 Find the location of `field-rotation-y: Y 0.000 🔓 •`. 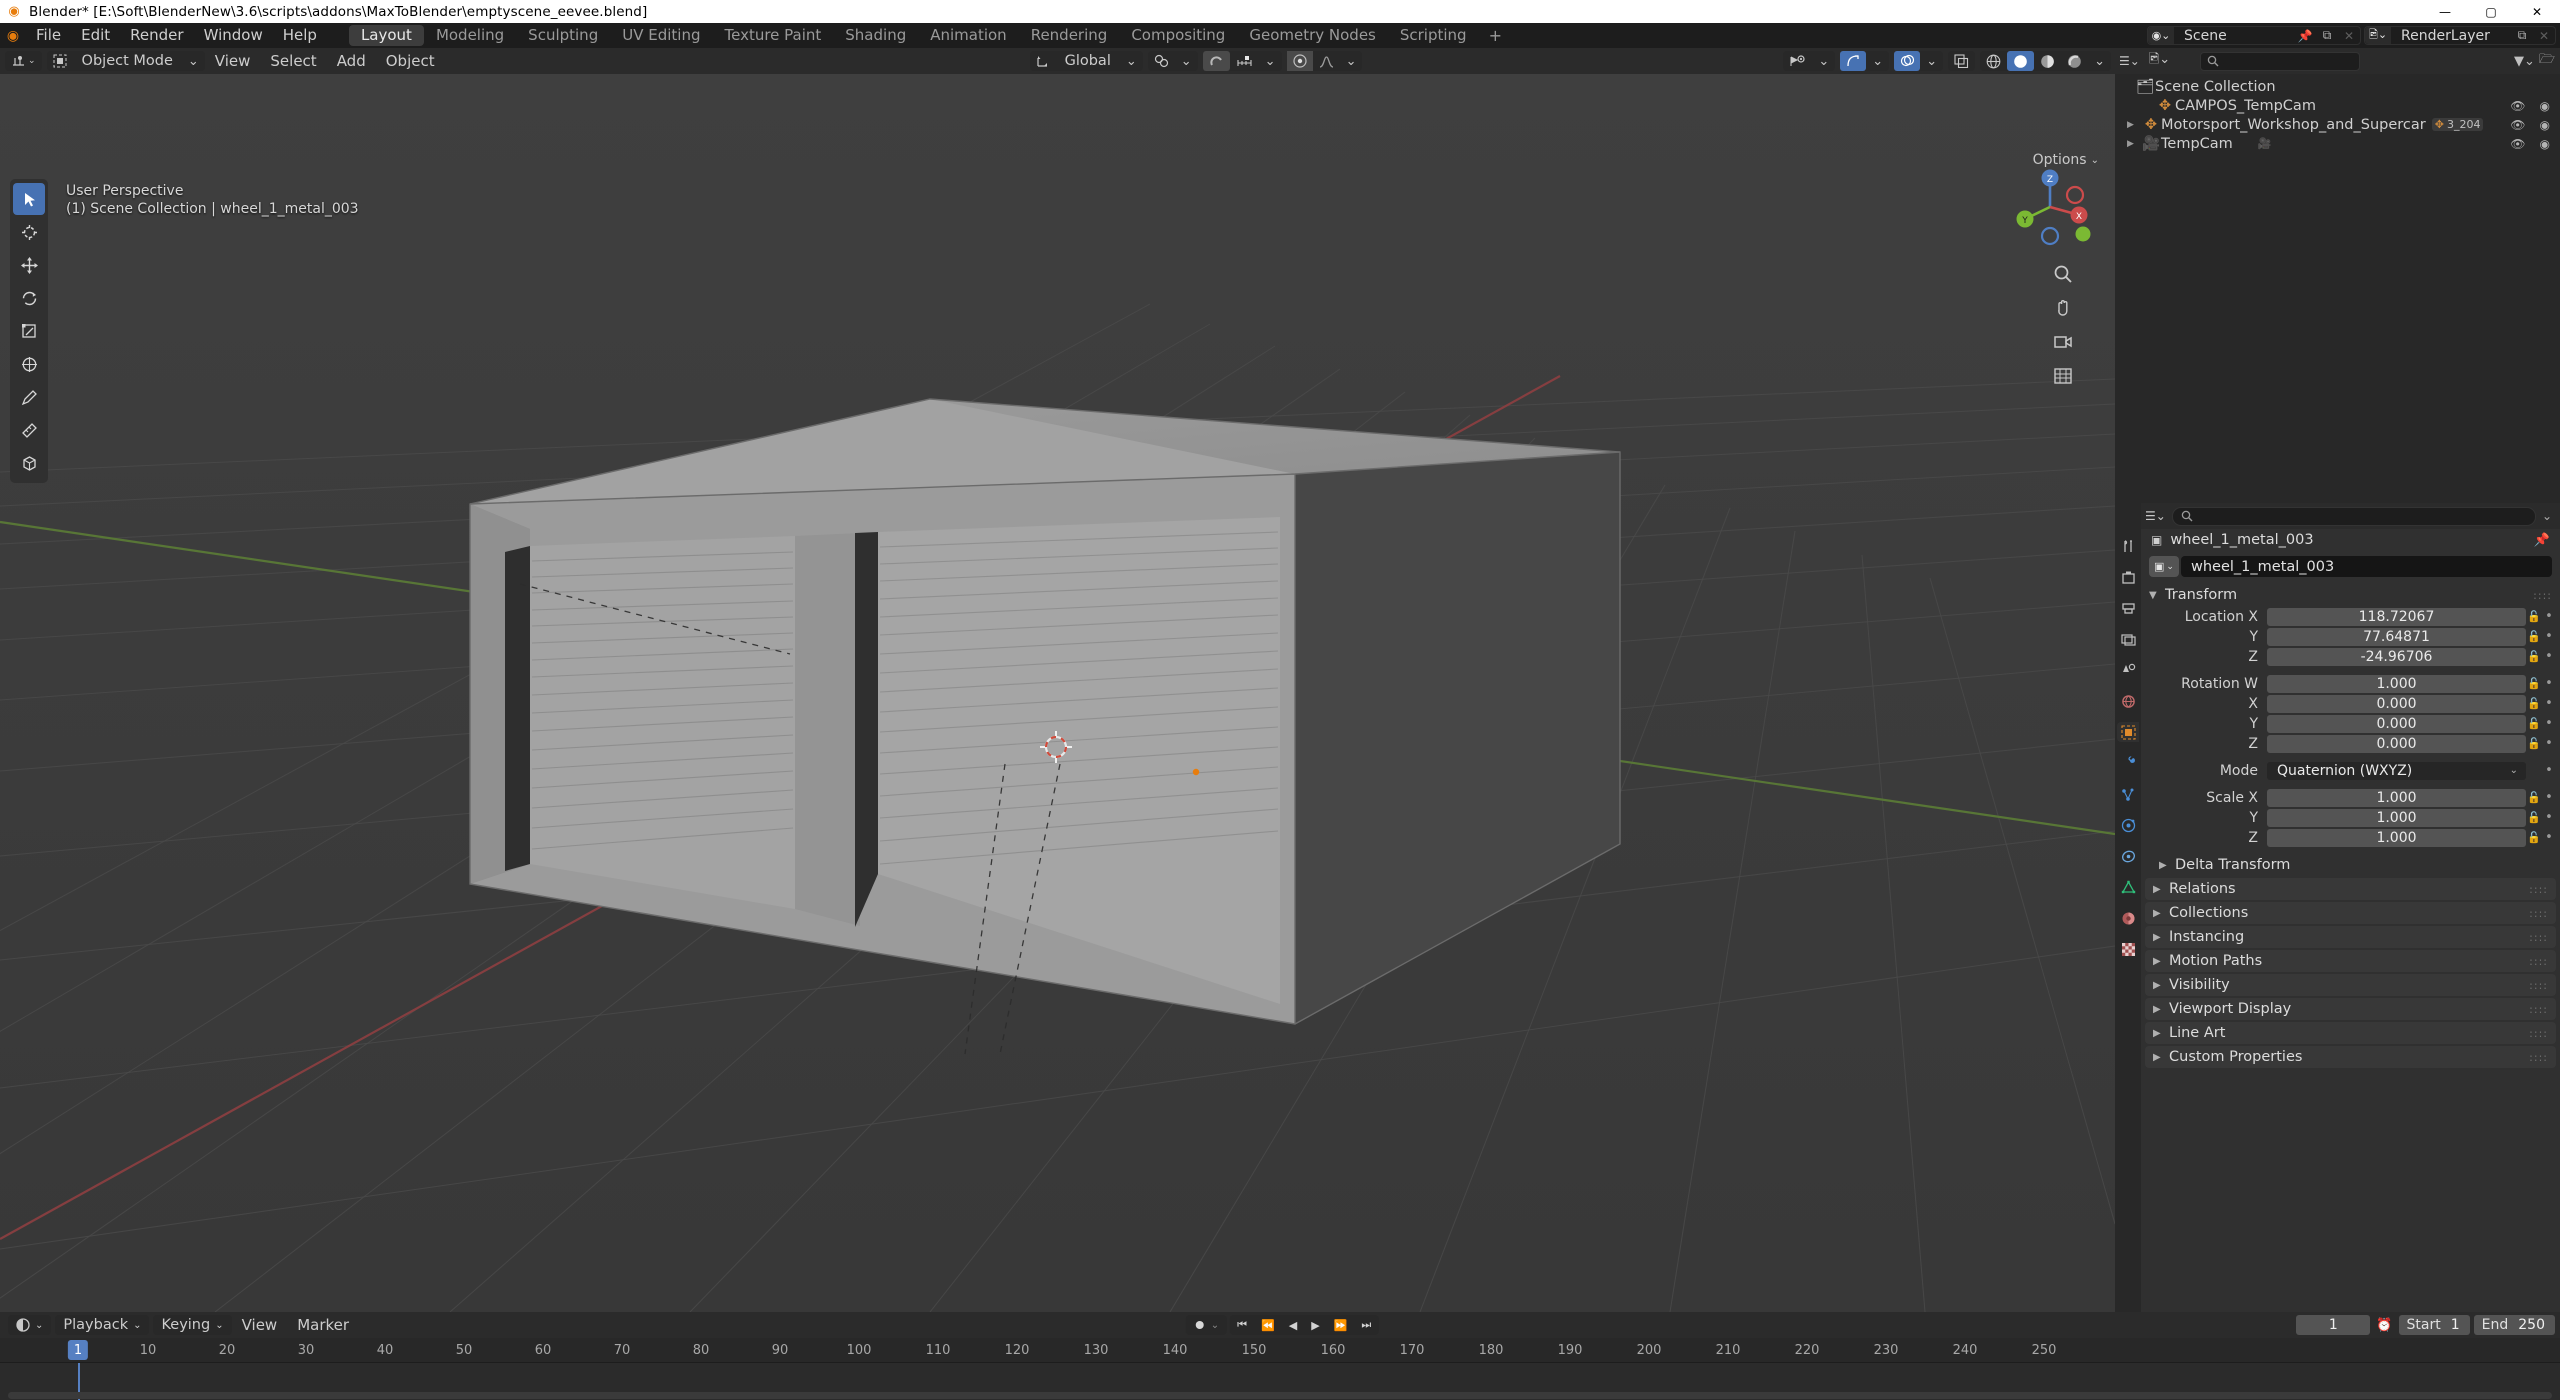

field-rotation-y: Y 0.000 🔓 • is located at coordinates (2350, 723).